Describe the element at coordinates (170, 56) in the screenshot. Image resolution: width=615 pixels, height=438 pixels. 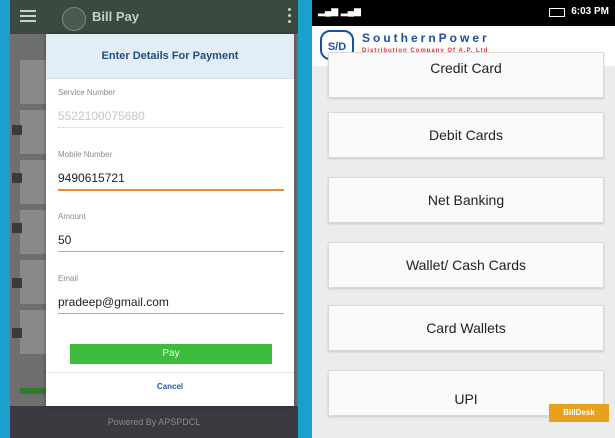
I see `dialog-title: Enter Details For Payment` at that location.